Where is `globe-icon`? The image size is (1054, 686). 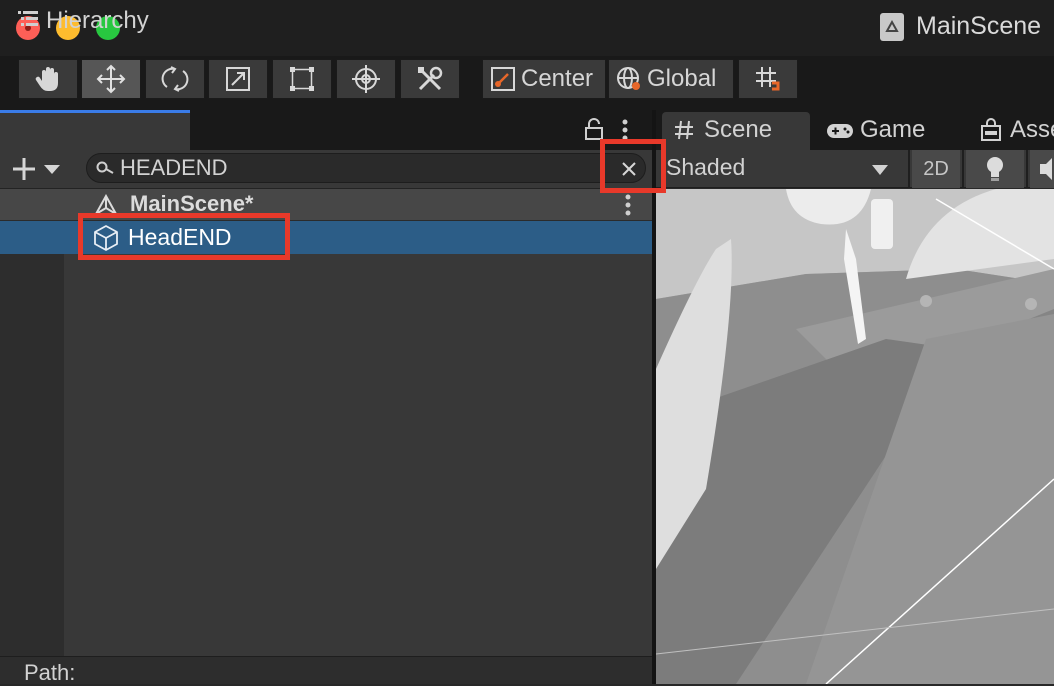
globe-icon is located at coordinates (628, 78).